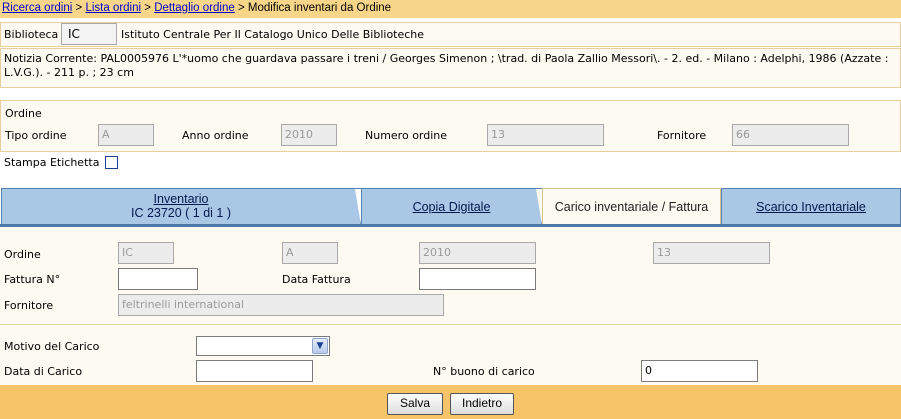 This screenshot has height=419, width=901. I want to click on fornitore-ordine-label: Fornitore, so click(682, 135).